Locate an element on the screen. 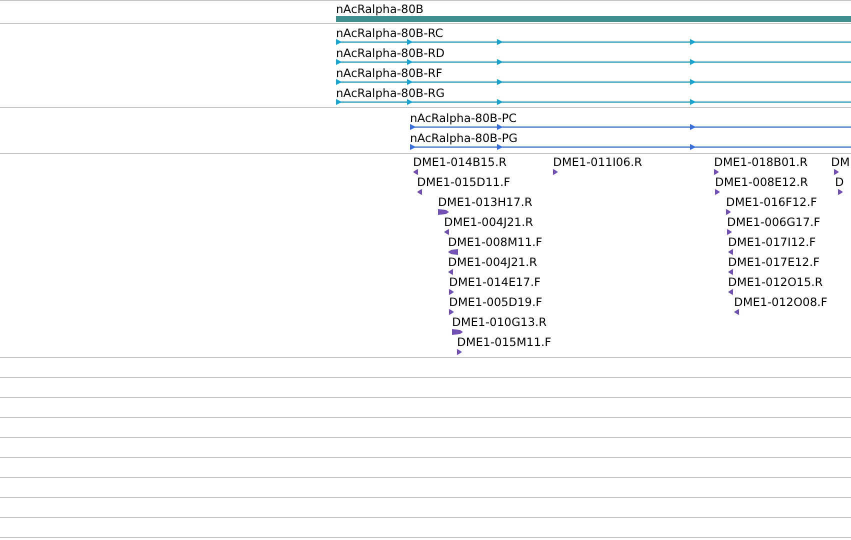 Image resolution: width=851 pixels, height=540 pixels. feature-label: DME1-006G17.F is located at coordinates (773, 222).